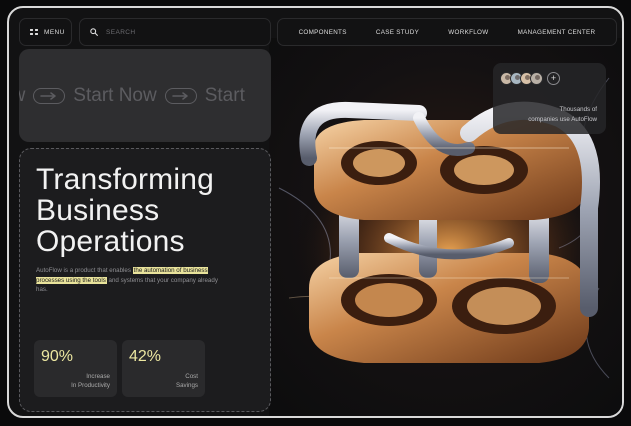  What do you see at coordinates (397, 32) in the screenshot?
I see `nav-link-case-study: CASE STUDY` at bounding box center [397, 32].